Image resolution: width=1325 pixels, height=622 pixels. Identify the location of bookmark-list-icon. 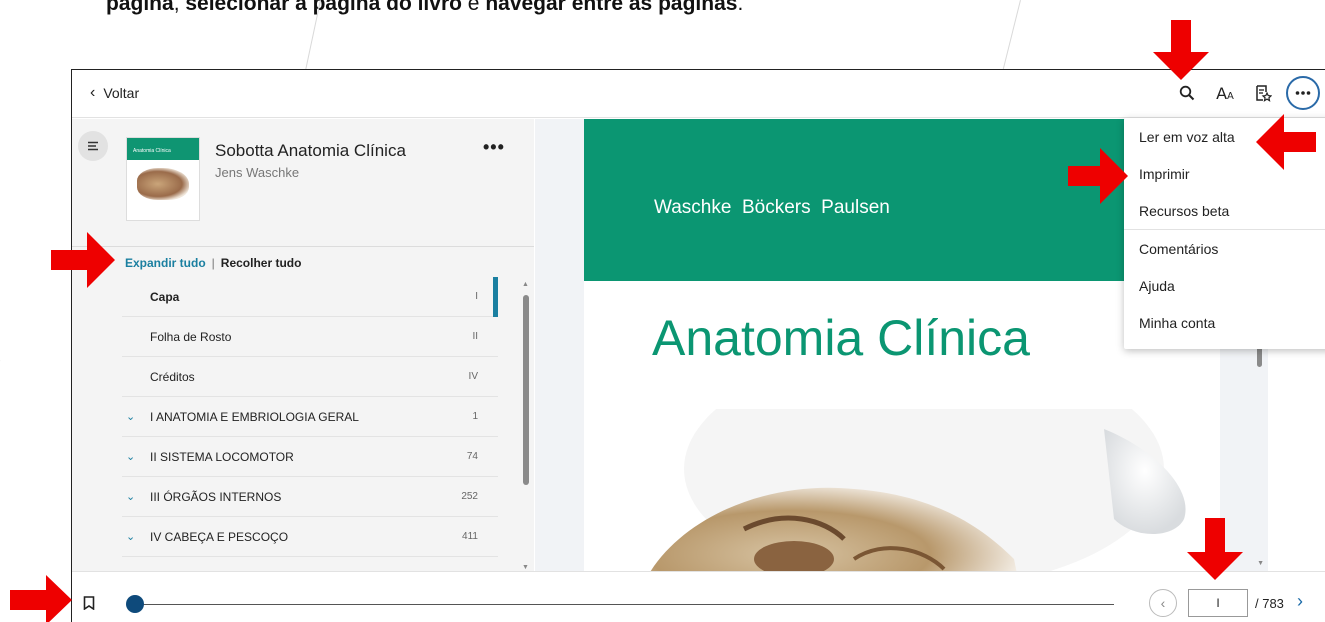
(1264, 93).